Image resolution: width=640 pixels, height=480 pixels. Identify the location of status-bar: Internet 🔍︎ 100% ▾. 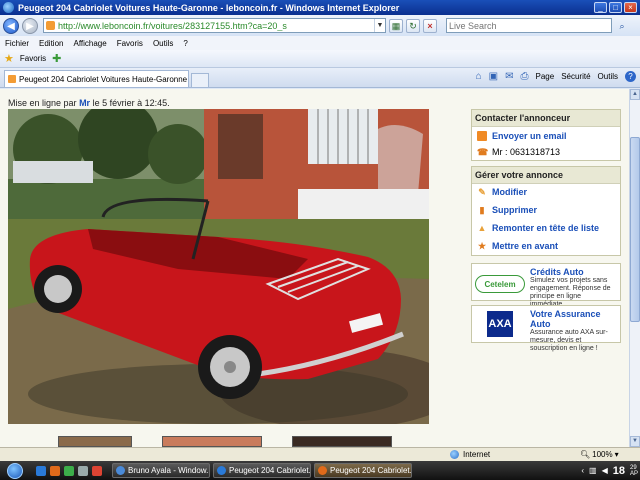
(320, 454).